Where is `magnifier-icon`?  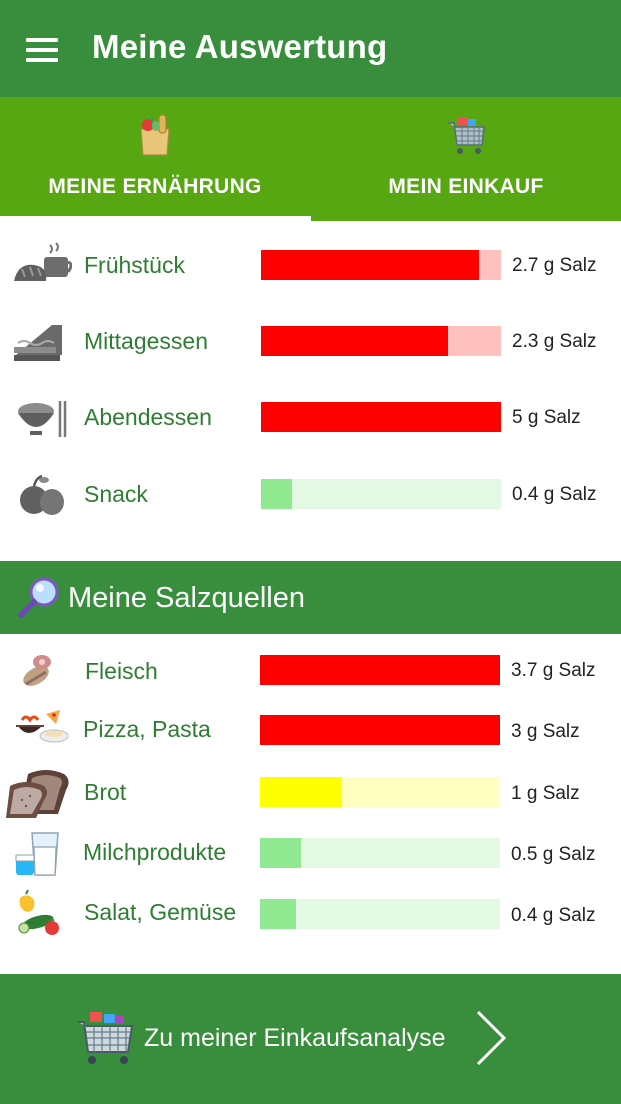 magnifier-icon is located at coordinates (38, 597).